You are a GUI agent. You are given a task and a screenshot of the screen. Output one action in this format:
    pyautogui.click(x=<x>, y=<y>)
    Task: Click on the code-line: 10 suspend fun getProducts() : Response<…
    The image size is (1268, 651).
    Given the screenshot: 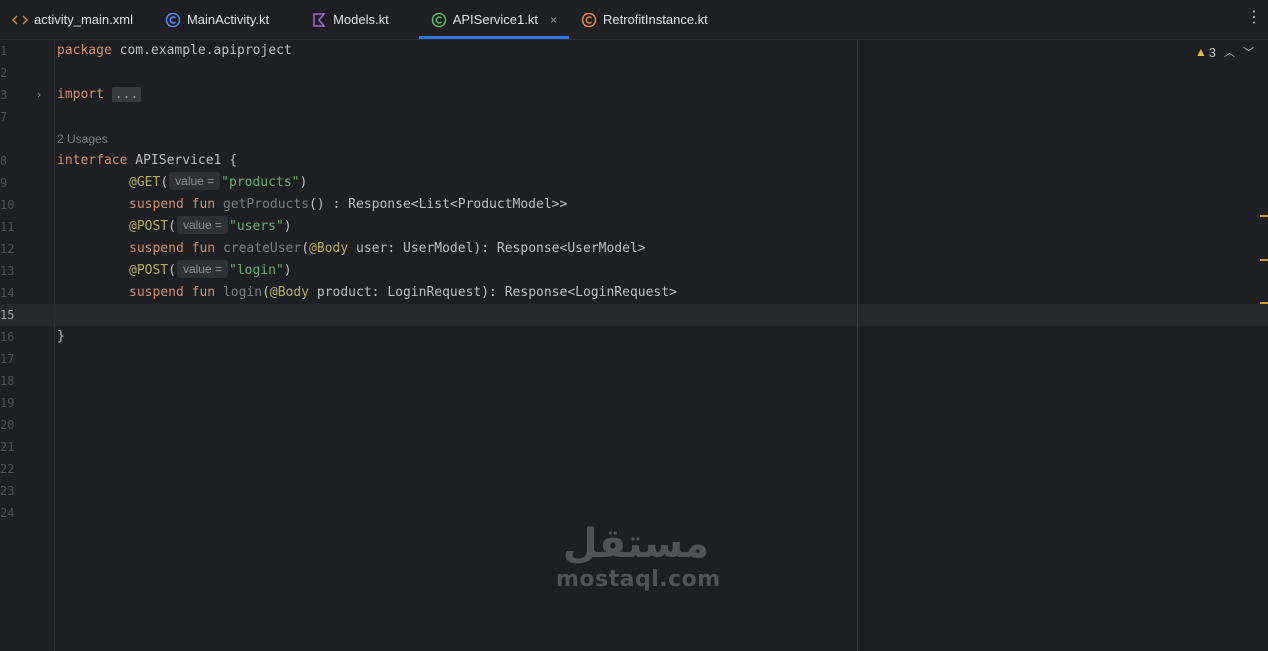 What is the action you would take?
    pyautogui.click(x=634, y=205)
    